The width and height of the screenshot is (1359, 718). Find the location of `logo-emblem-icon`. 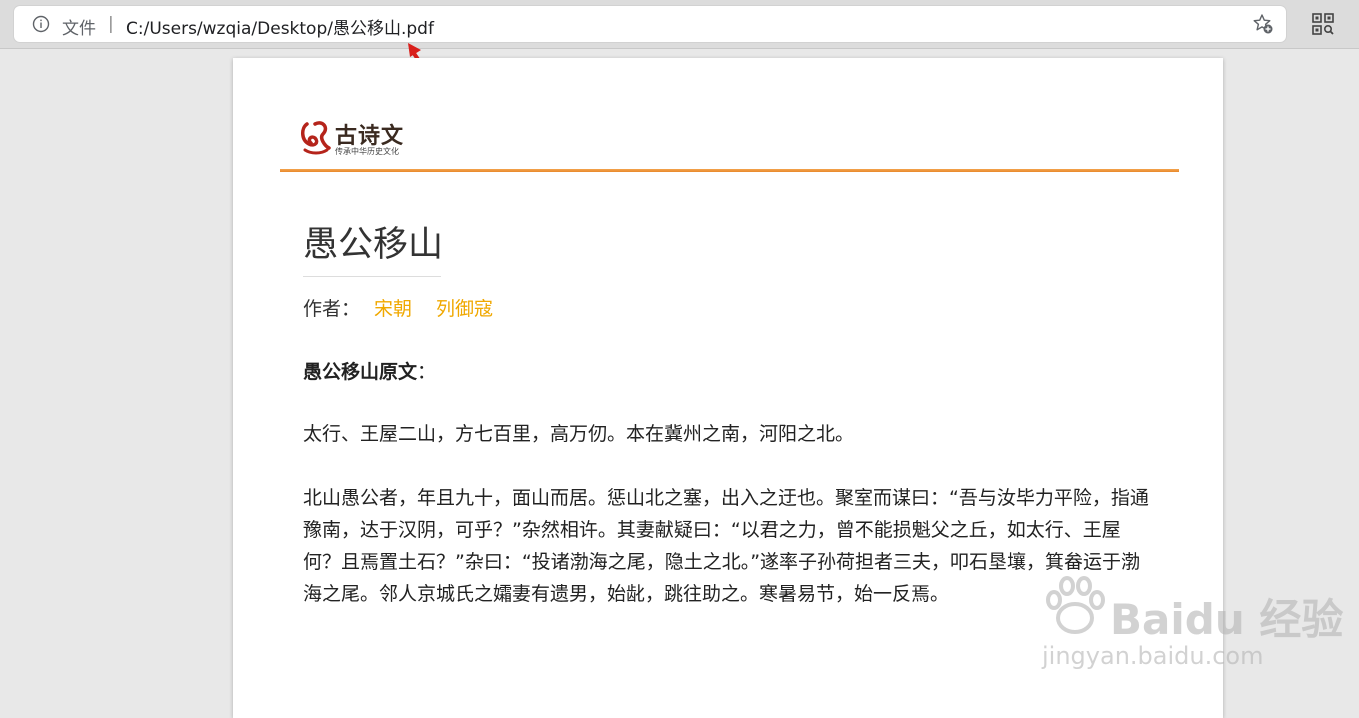

logo-emblem-icon is located at coordinates (316, 138).